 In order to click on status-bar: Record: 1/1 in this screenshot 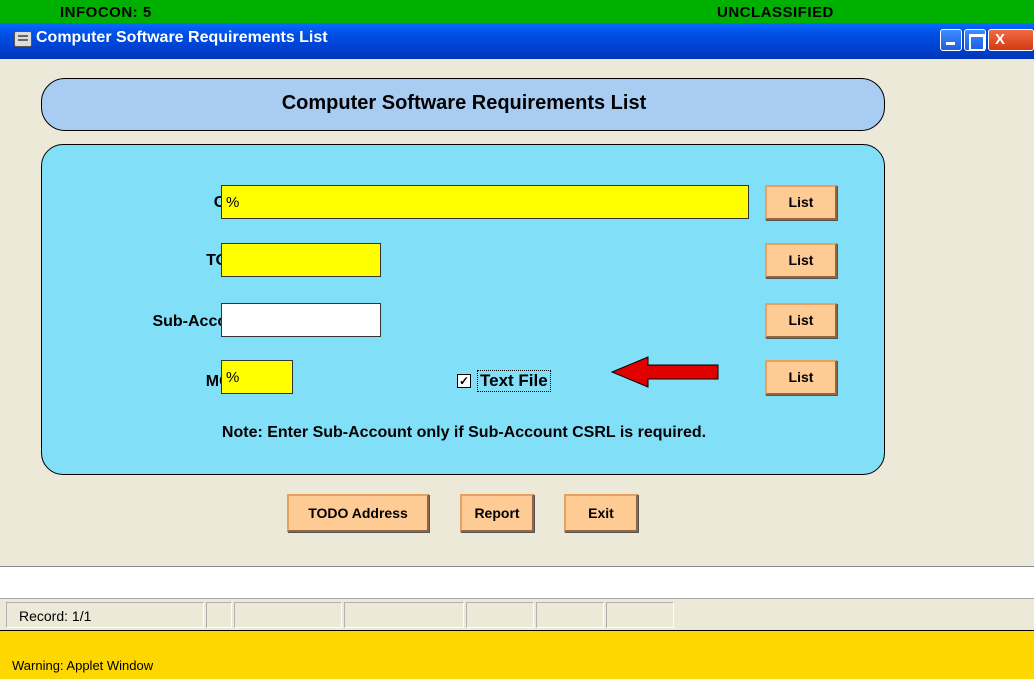, I will do `click(517, 613)`.